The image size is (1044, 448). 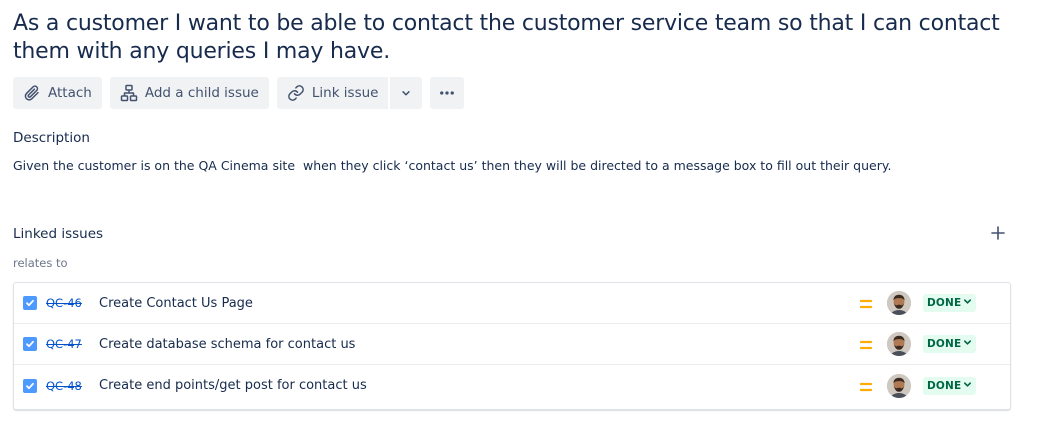 What do you see at coordinates (227, 344) in the screenshot?
I see `issue-summary: Create database schema for contact us` at bounding box center [227, 344].